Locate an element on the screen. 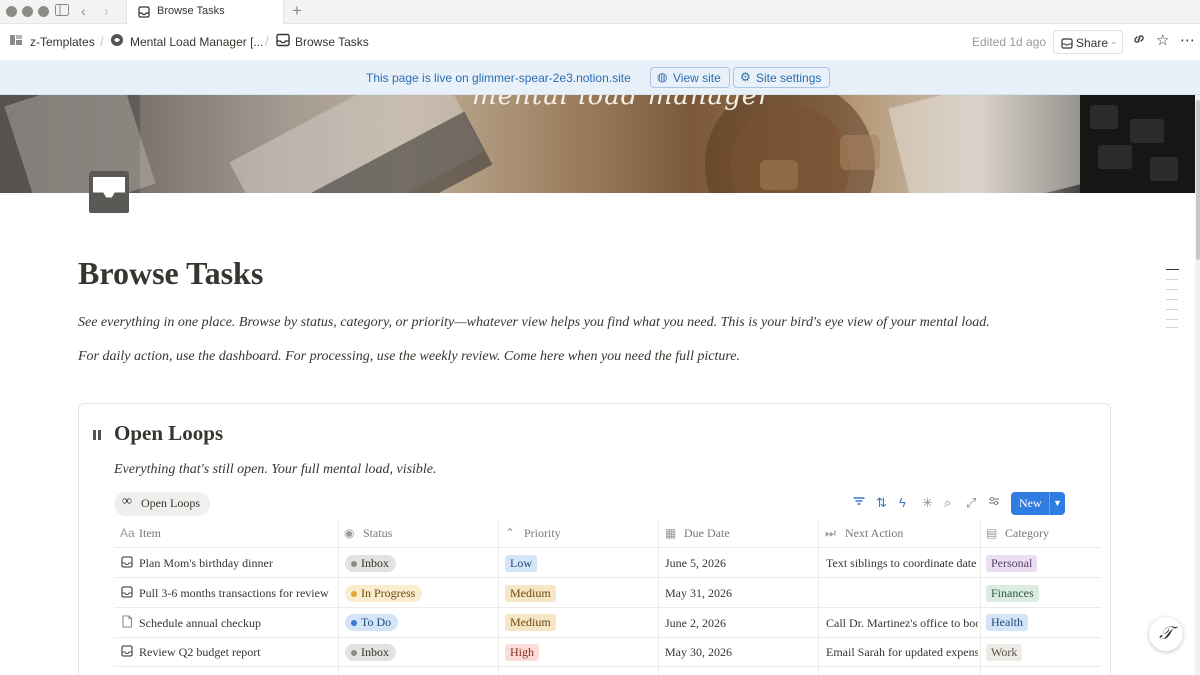 This screenshot has width=1200, height=675. infinity-icon: ∞ is located at coordinates (127, 501).